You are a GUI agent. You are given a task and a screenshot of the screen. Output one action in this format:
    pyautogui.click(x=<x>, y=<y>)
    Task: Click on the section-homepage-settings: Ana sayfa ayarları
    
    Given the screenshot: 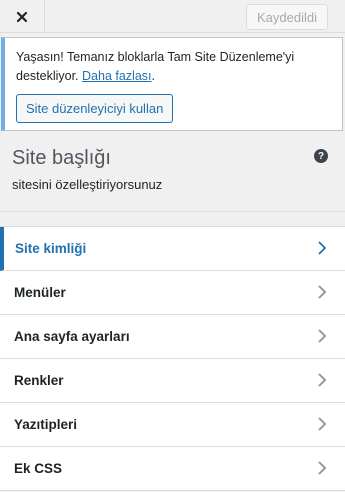 What is the action you would take?
    pyautogui.click(x=172, y=337)
    